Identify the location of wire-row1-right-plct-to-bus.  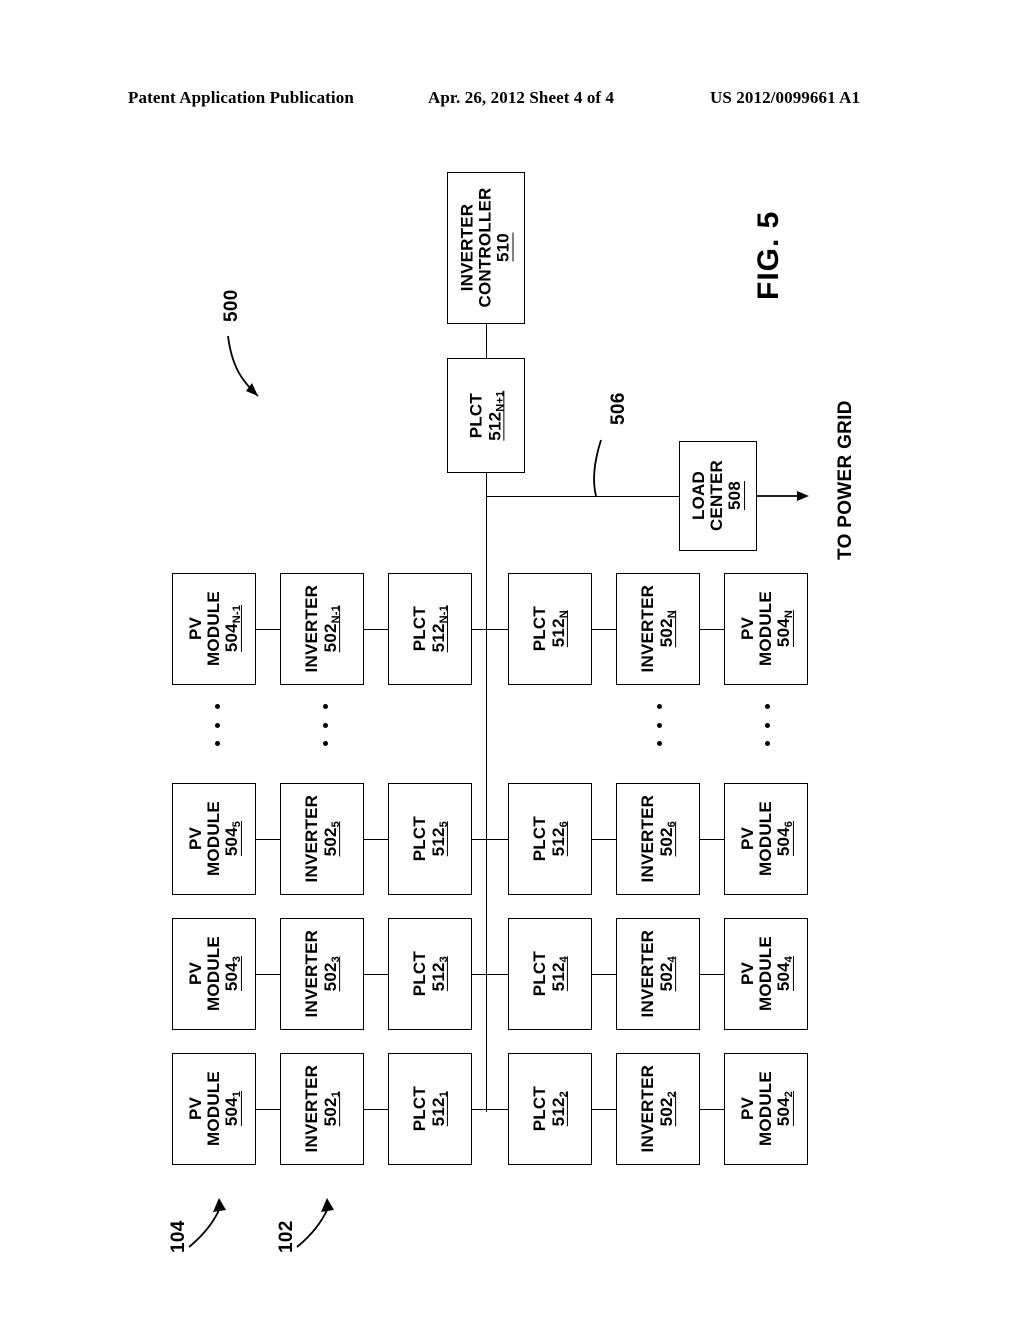
(497, 839).